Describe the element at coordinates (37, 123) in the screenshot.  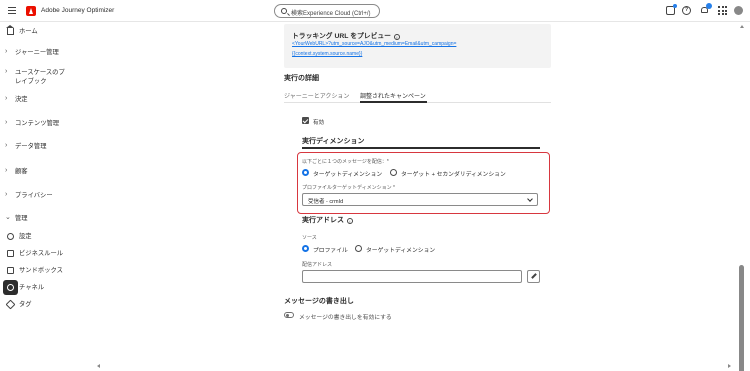
I see `sidebar-item-label: コンテンツ管理` at that location.